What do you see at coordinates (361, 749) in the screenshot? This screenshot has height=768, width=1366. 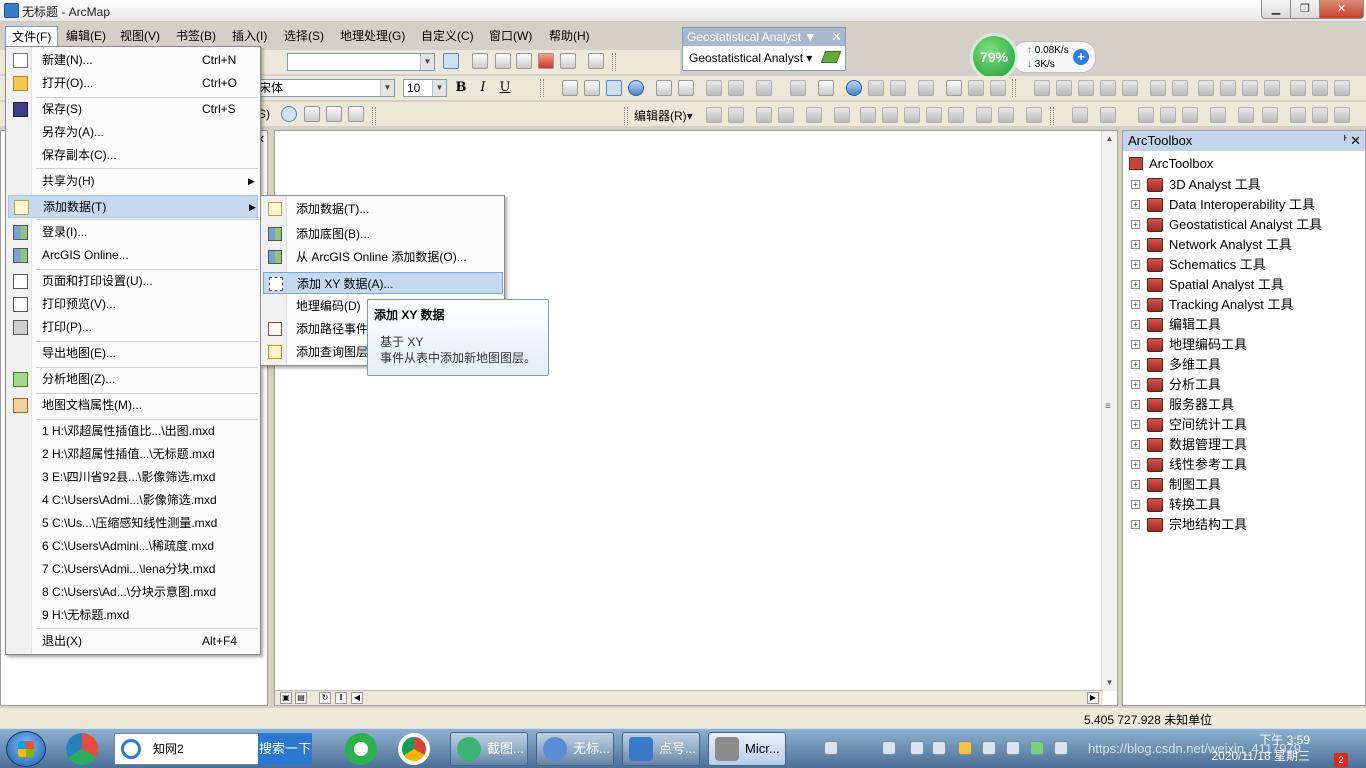 I see `wechat-icon` at bounding box center [361, 749].